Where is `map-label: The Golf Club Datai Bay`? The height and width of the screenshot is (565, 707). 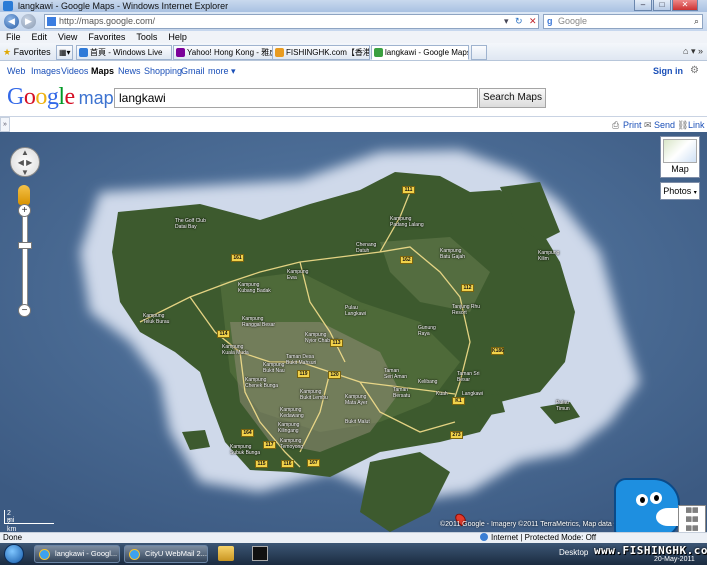 map-label: The Golf Club Datai Bay is located at coordinates (190, 224).